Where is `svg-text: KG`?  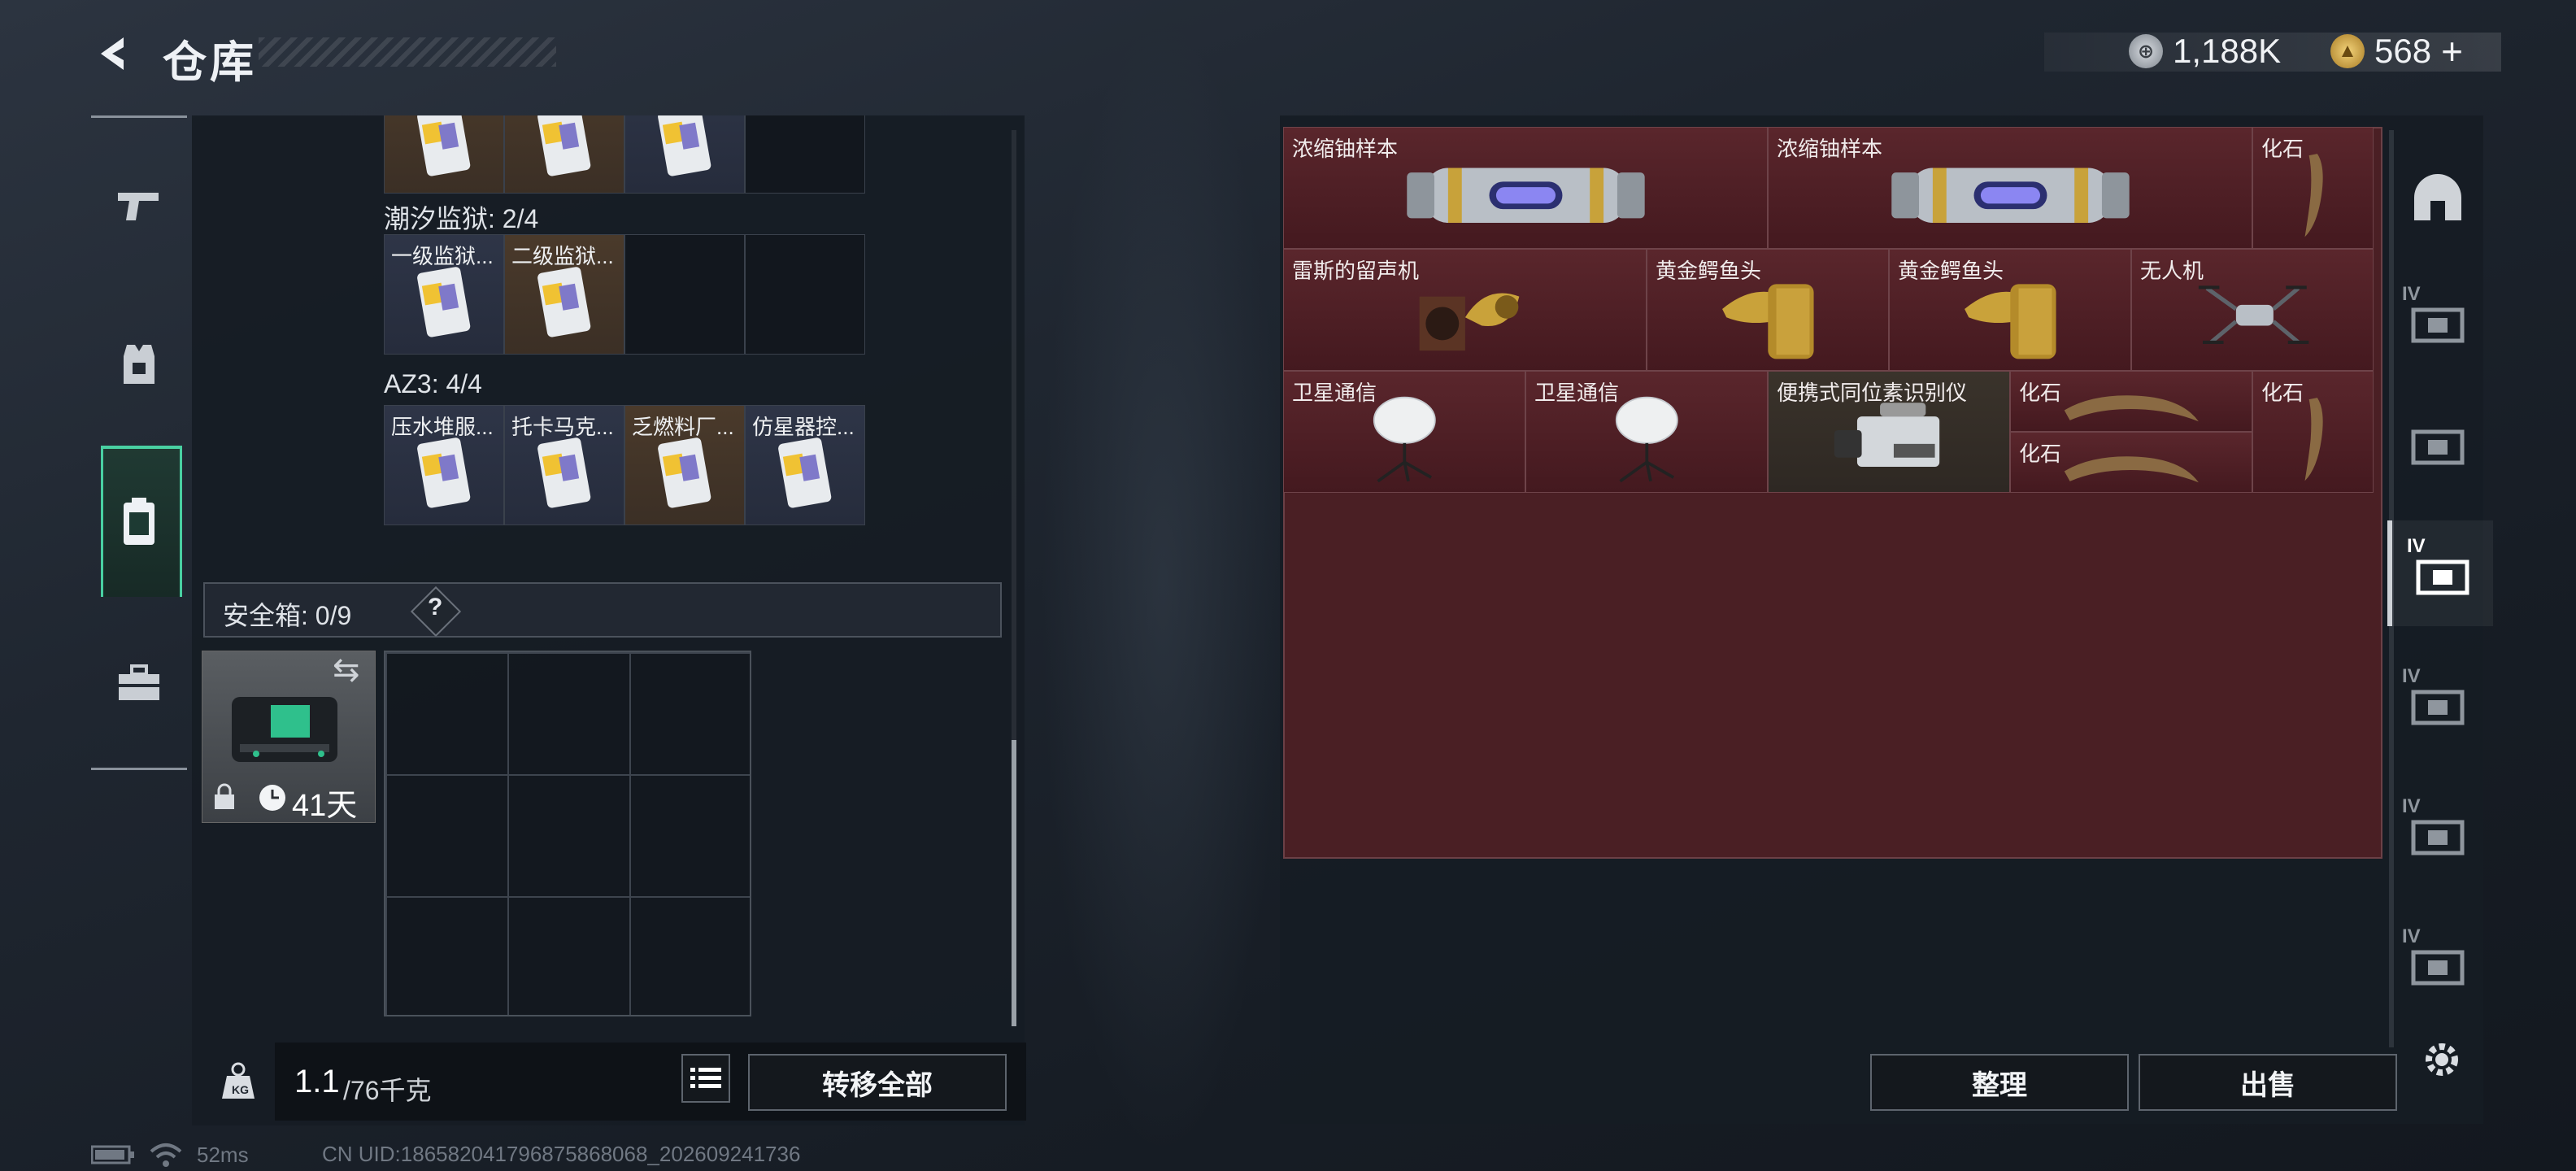 svg-text: KG is located at coordinates (241, 1089).